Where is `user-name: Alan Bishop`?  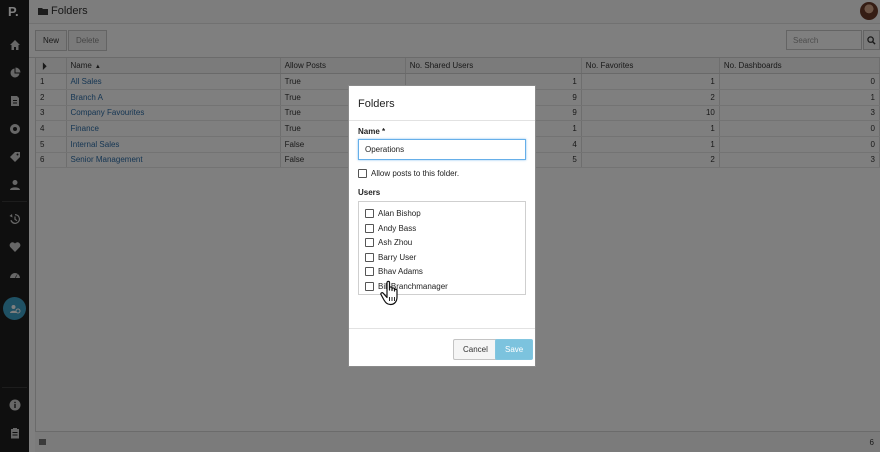
user-name: Alan Bishop is located at coordinates (399, 213).